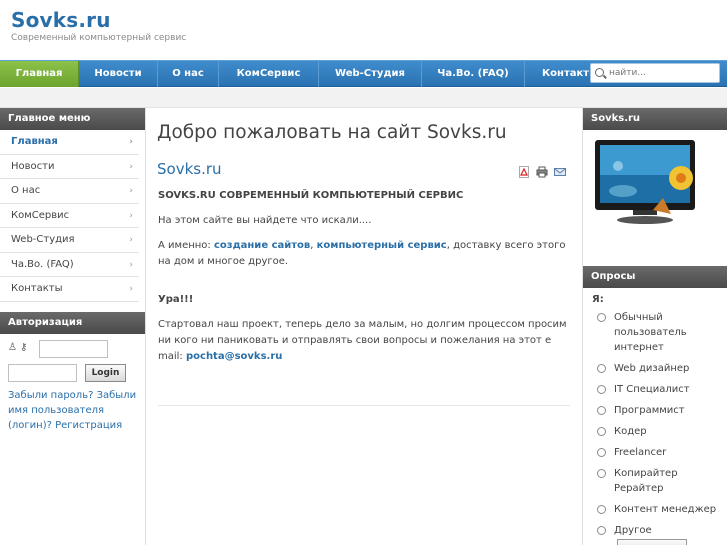  I want to click on sidebar-item-label: Главная, so click(34, 141).